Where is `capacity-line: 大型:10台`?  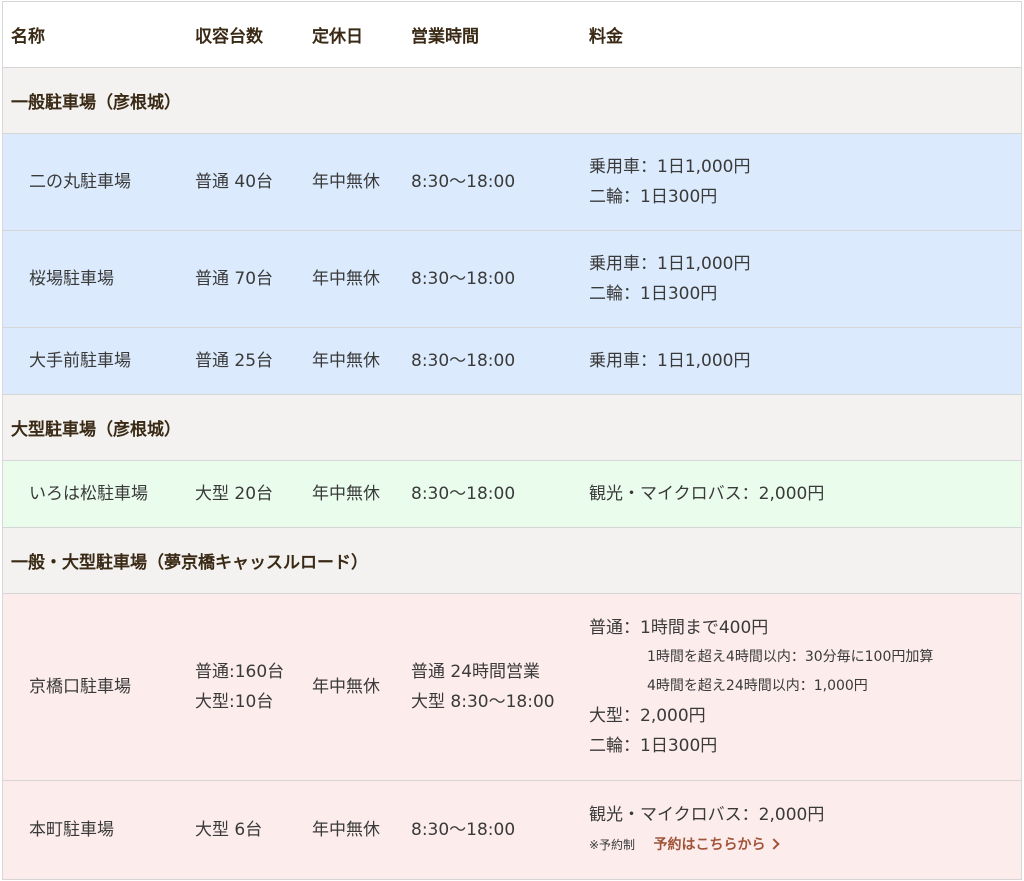
capacity-line: 大型:10台 is located at coordinates (234, 702).